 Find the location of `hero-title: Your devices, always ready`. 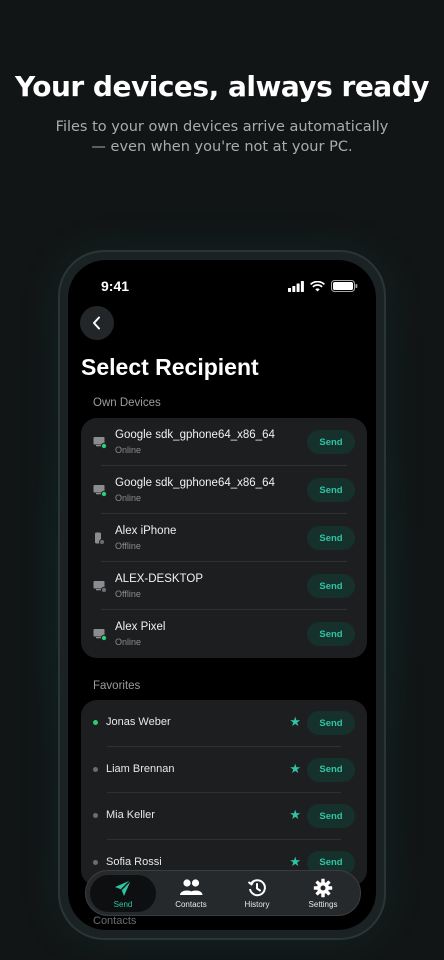

hero-title: Your devices, always ready is located at coordinates (222, 86).